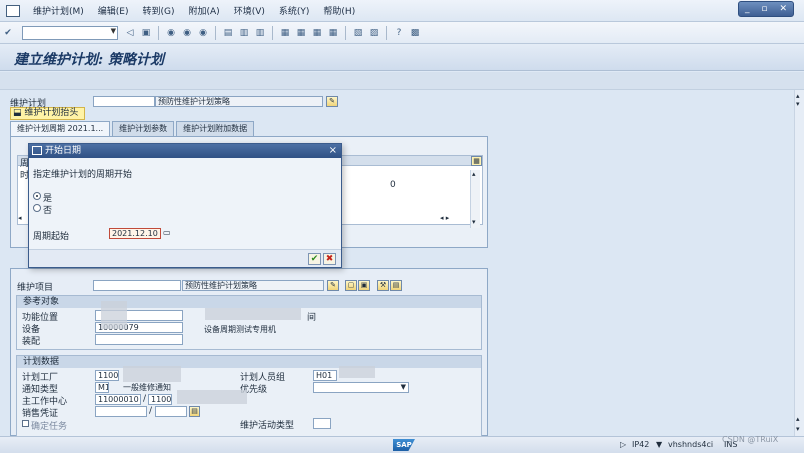 This screenshot has width=804, height=453. Describe the element at coordinates (194, 411) in the screenshot. I see `sales-document-help-icon: ▤` at that location.